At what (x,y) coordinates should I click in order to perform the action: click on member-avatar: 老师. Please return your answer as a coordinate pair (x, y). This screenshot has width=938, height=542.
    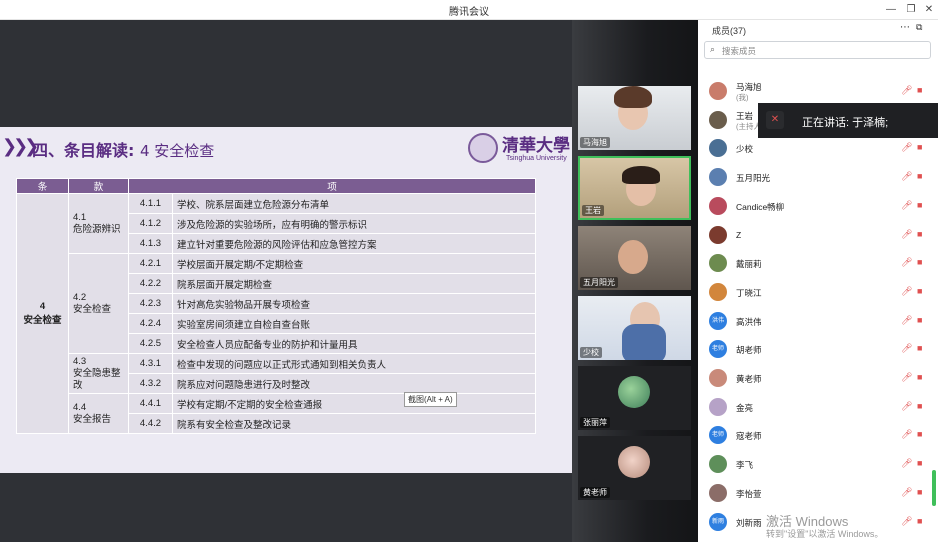
    Looking at the image, I should click on (718, 435).